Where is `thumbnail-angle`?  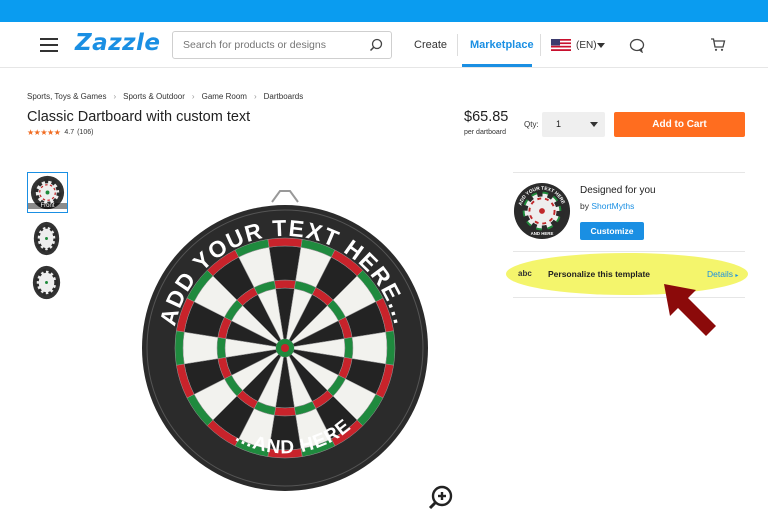
thumbnail-angle is located at coordinates (47, 239).